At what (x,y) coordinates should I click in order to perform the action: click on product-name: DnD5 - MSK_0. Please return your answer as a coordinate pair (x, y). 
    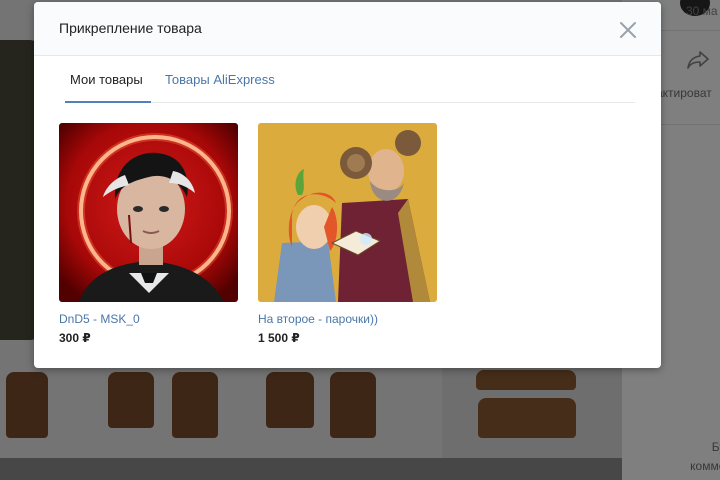
    Looking at the image, I should click on (99, 319).